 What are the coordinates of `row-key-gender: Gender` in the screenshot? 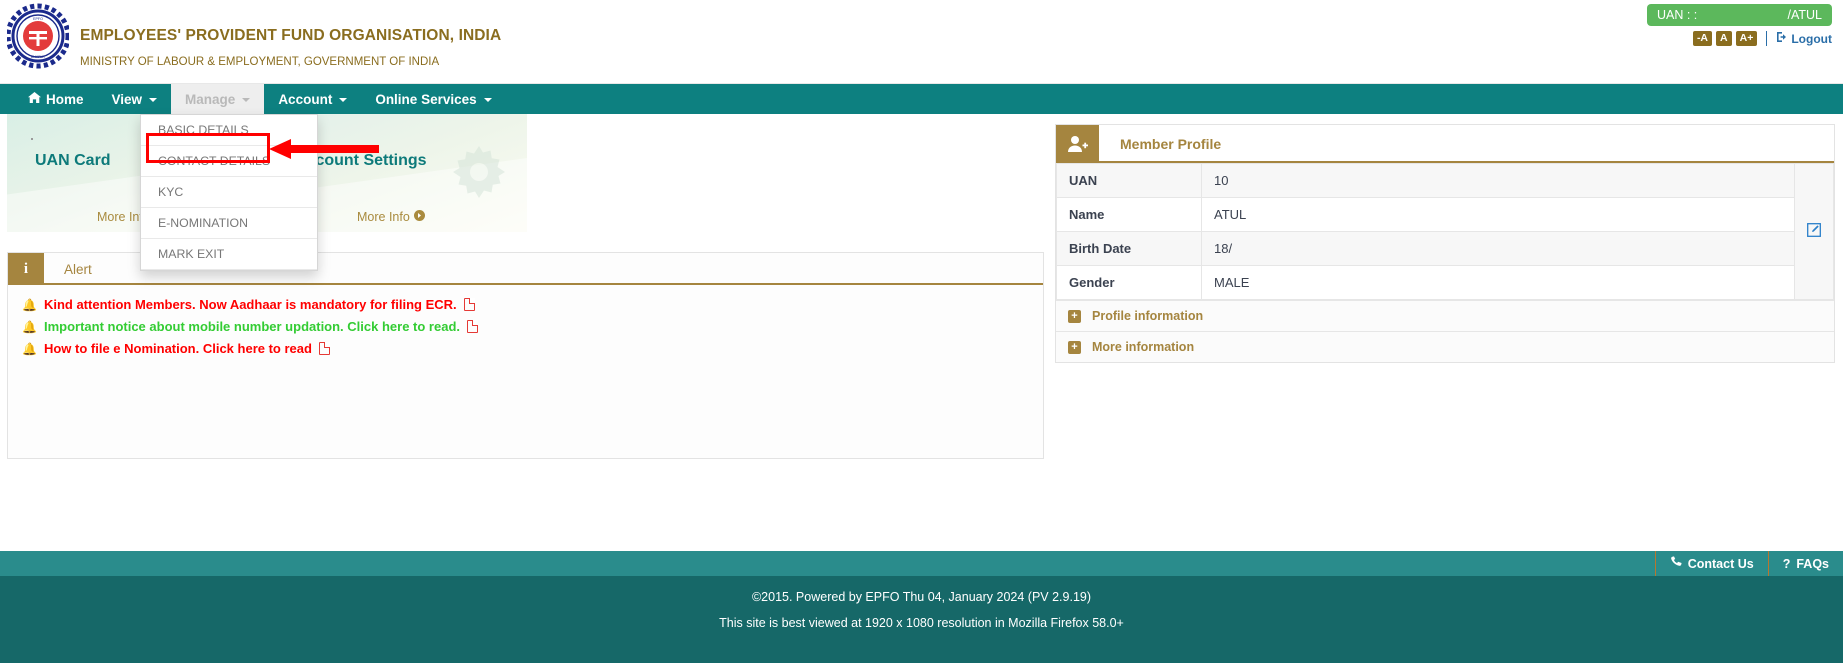 It's located at (1129, 282).